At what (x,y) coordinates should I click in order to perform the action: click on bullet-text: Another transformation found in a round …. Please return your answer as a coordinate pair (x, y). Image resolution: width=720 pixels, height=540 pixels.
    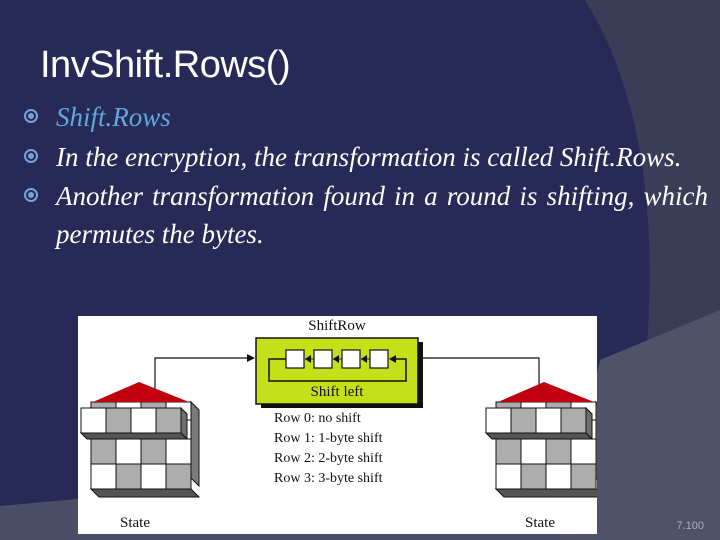
    Looking at the image, I should click on (382, 215).